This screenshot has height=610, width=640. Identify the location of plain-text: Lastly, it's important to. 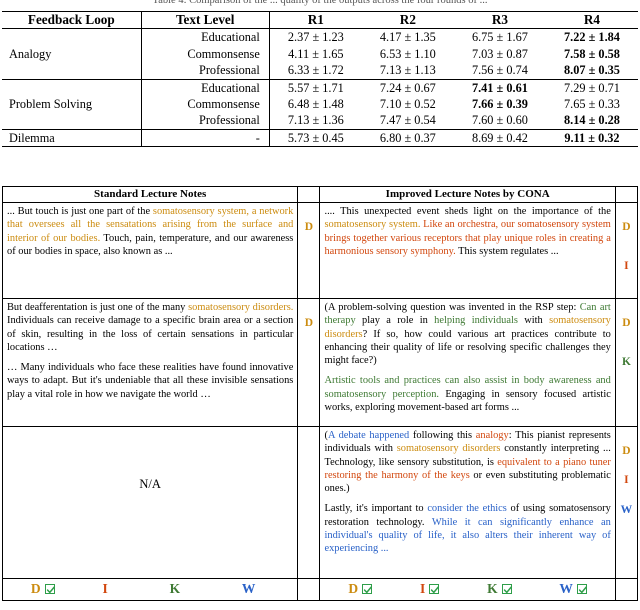
(376, 509).